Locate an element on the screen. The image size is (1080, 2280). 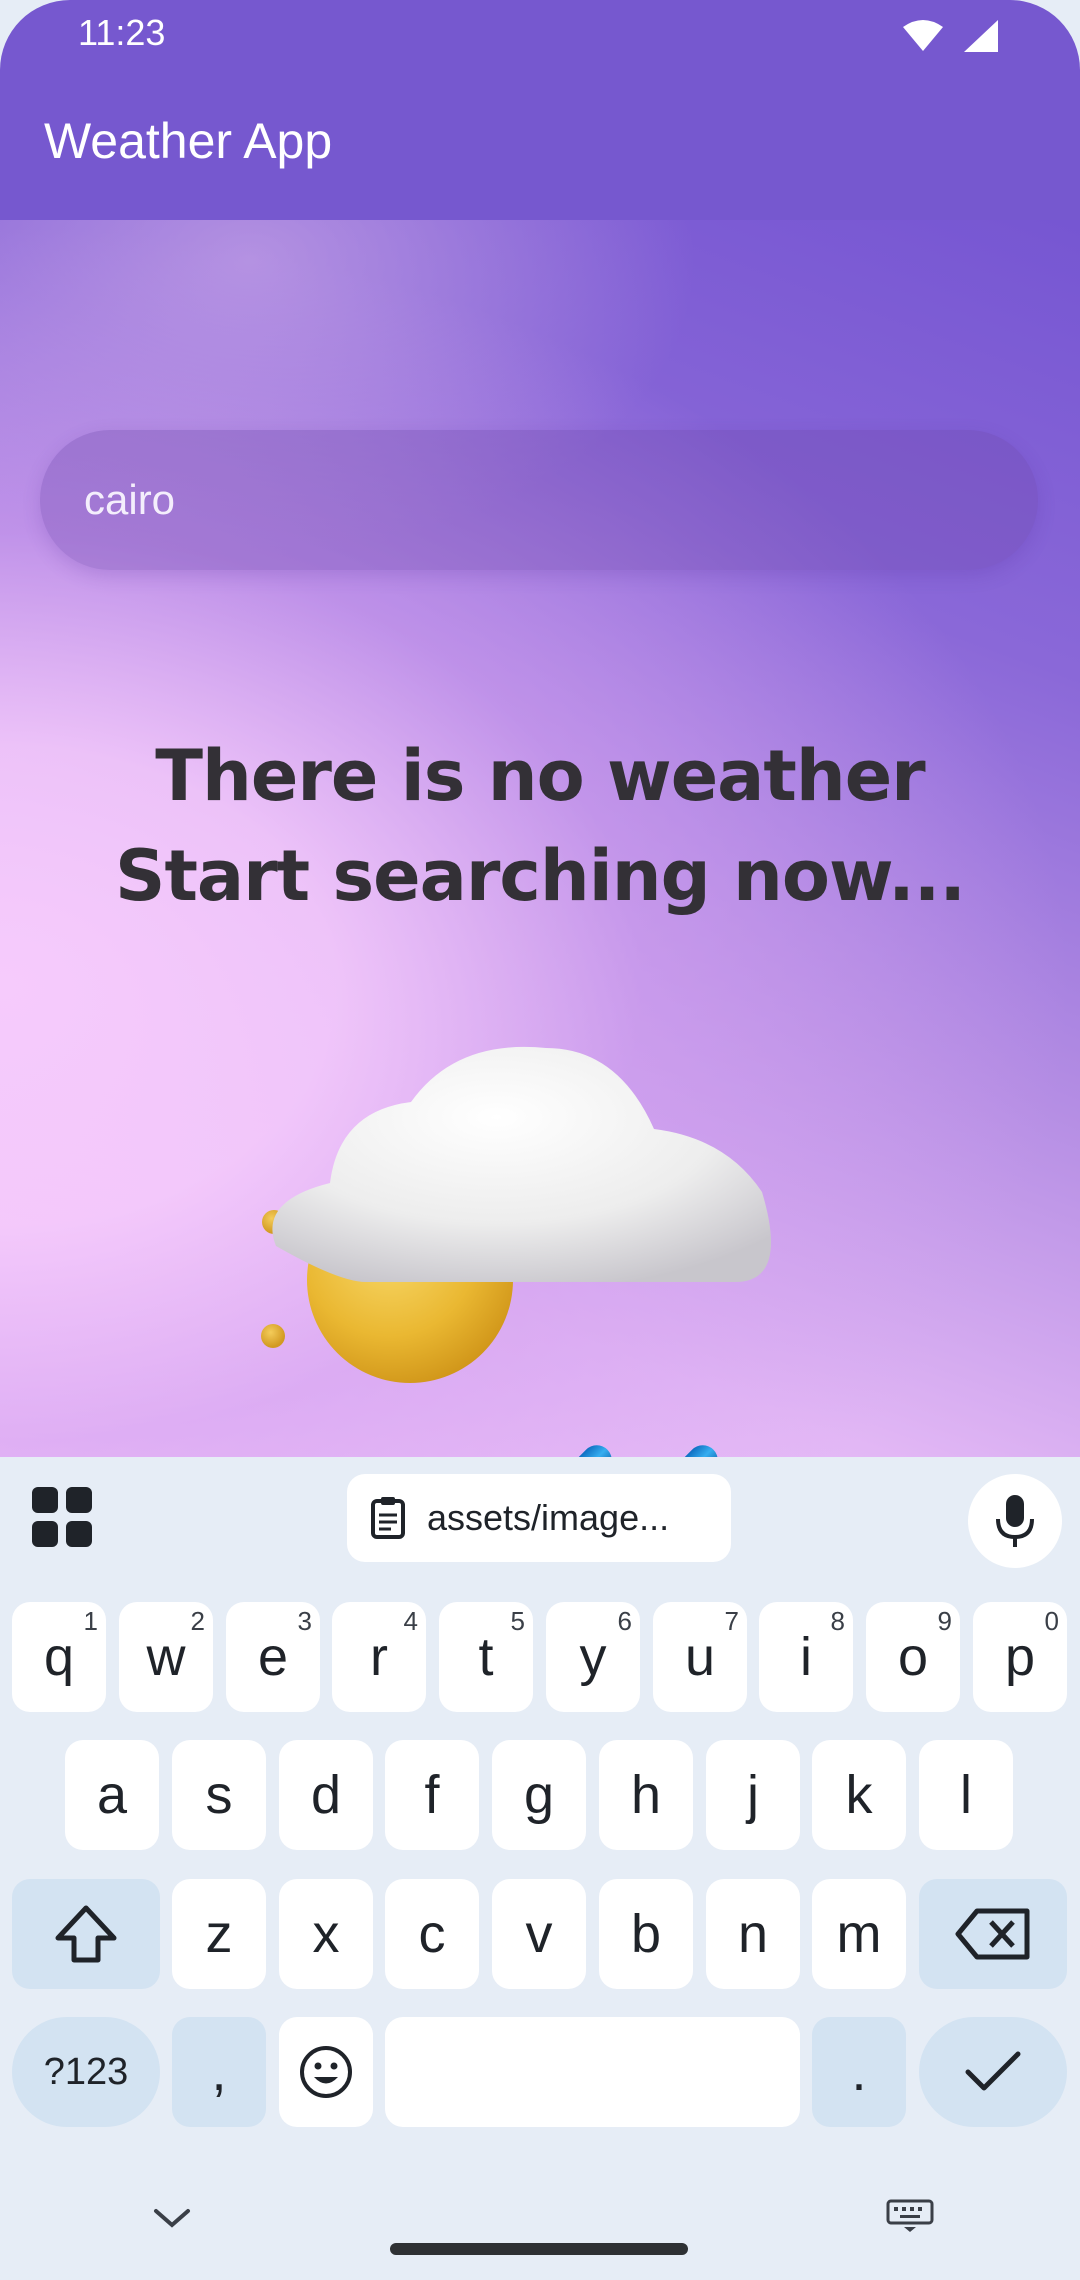
enter-key is located at coordinates (993, 2072).